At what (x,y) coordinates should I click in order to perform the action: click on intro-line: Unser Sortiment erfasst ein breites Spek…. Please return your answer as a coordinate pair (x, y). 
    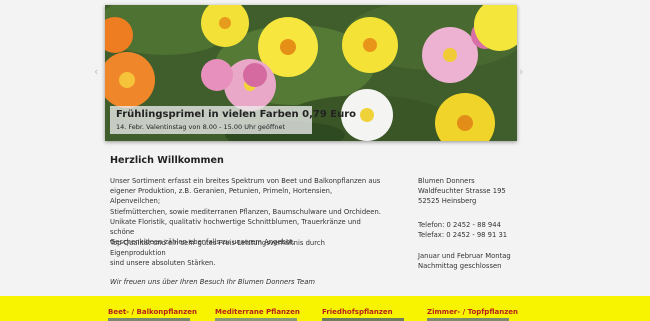
    Looking at the image, I should click on (245, 181).